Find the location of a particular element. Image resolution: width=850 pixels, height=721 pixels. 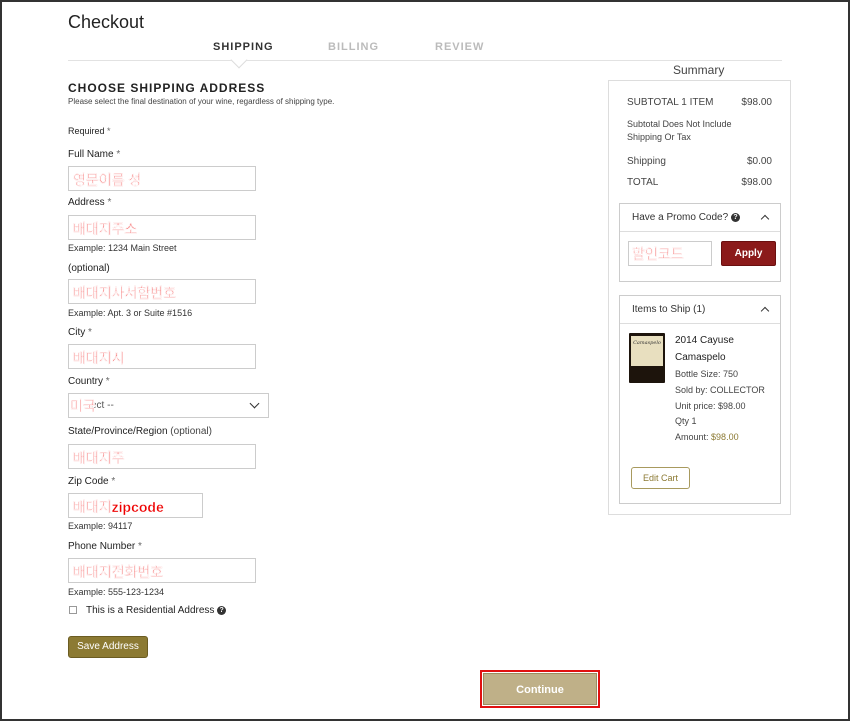

item-name-line1: 2014 Cayuse is located at coordinates (704, 340).